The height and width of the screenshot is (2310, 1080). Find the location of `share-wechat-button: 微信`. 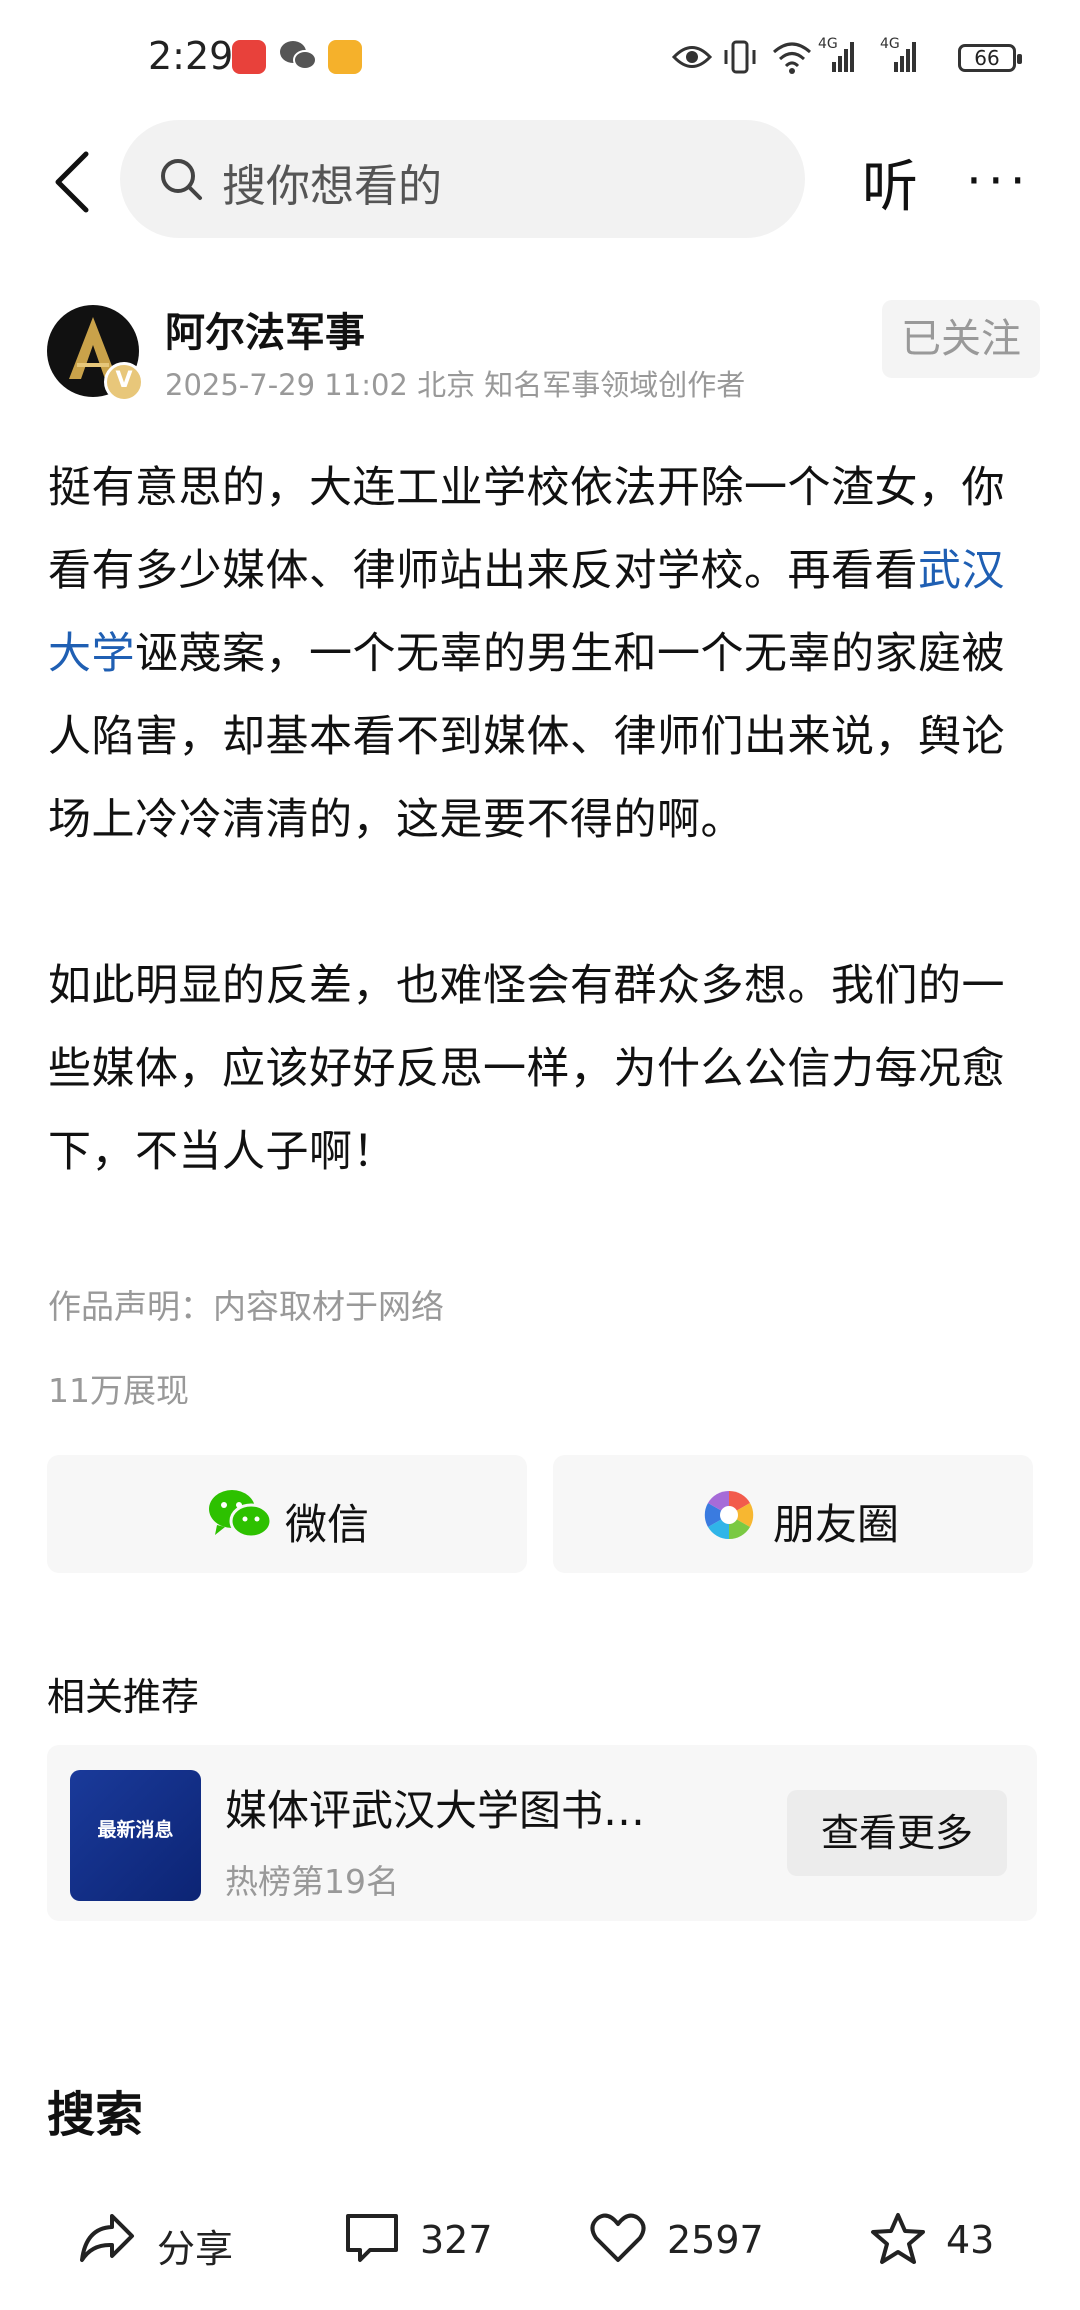

share-wechat-button: 微信 is located at coordinates (287, 1514).